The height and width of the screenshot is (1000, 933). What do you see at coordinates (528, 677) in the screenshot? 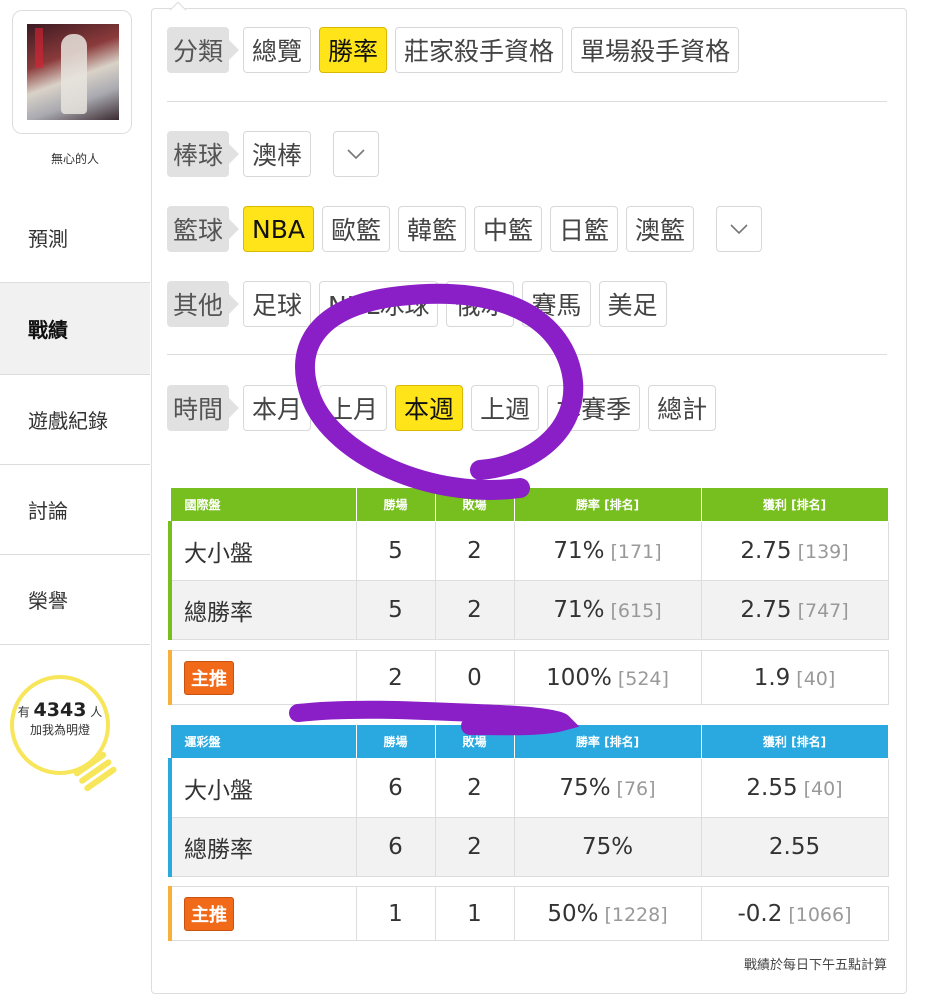
I see `table-row: 主推 2 0 100% [524] 1.9 [40]` at bounding box center [528, 677].